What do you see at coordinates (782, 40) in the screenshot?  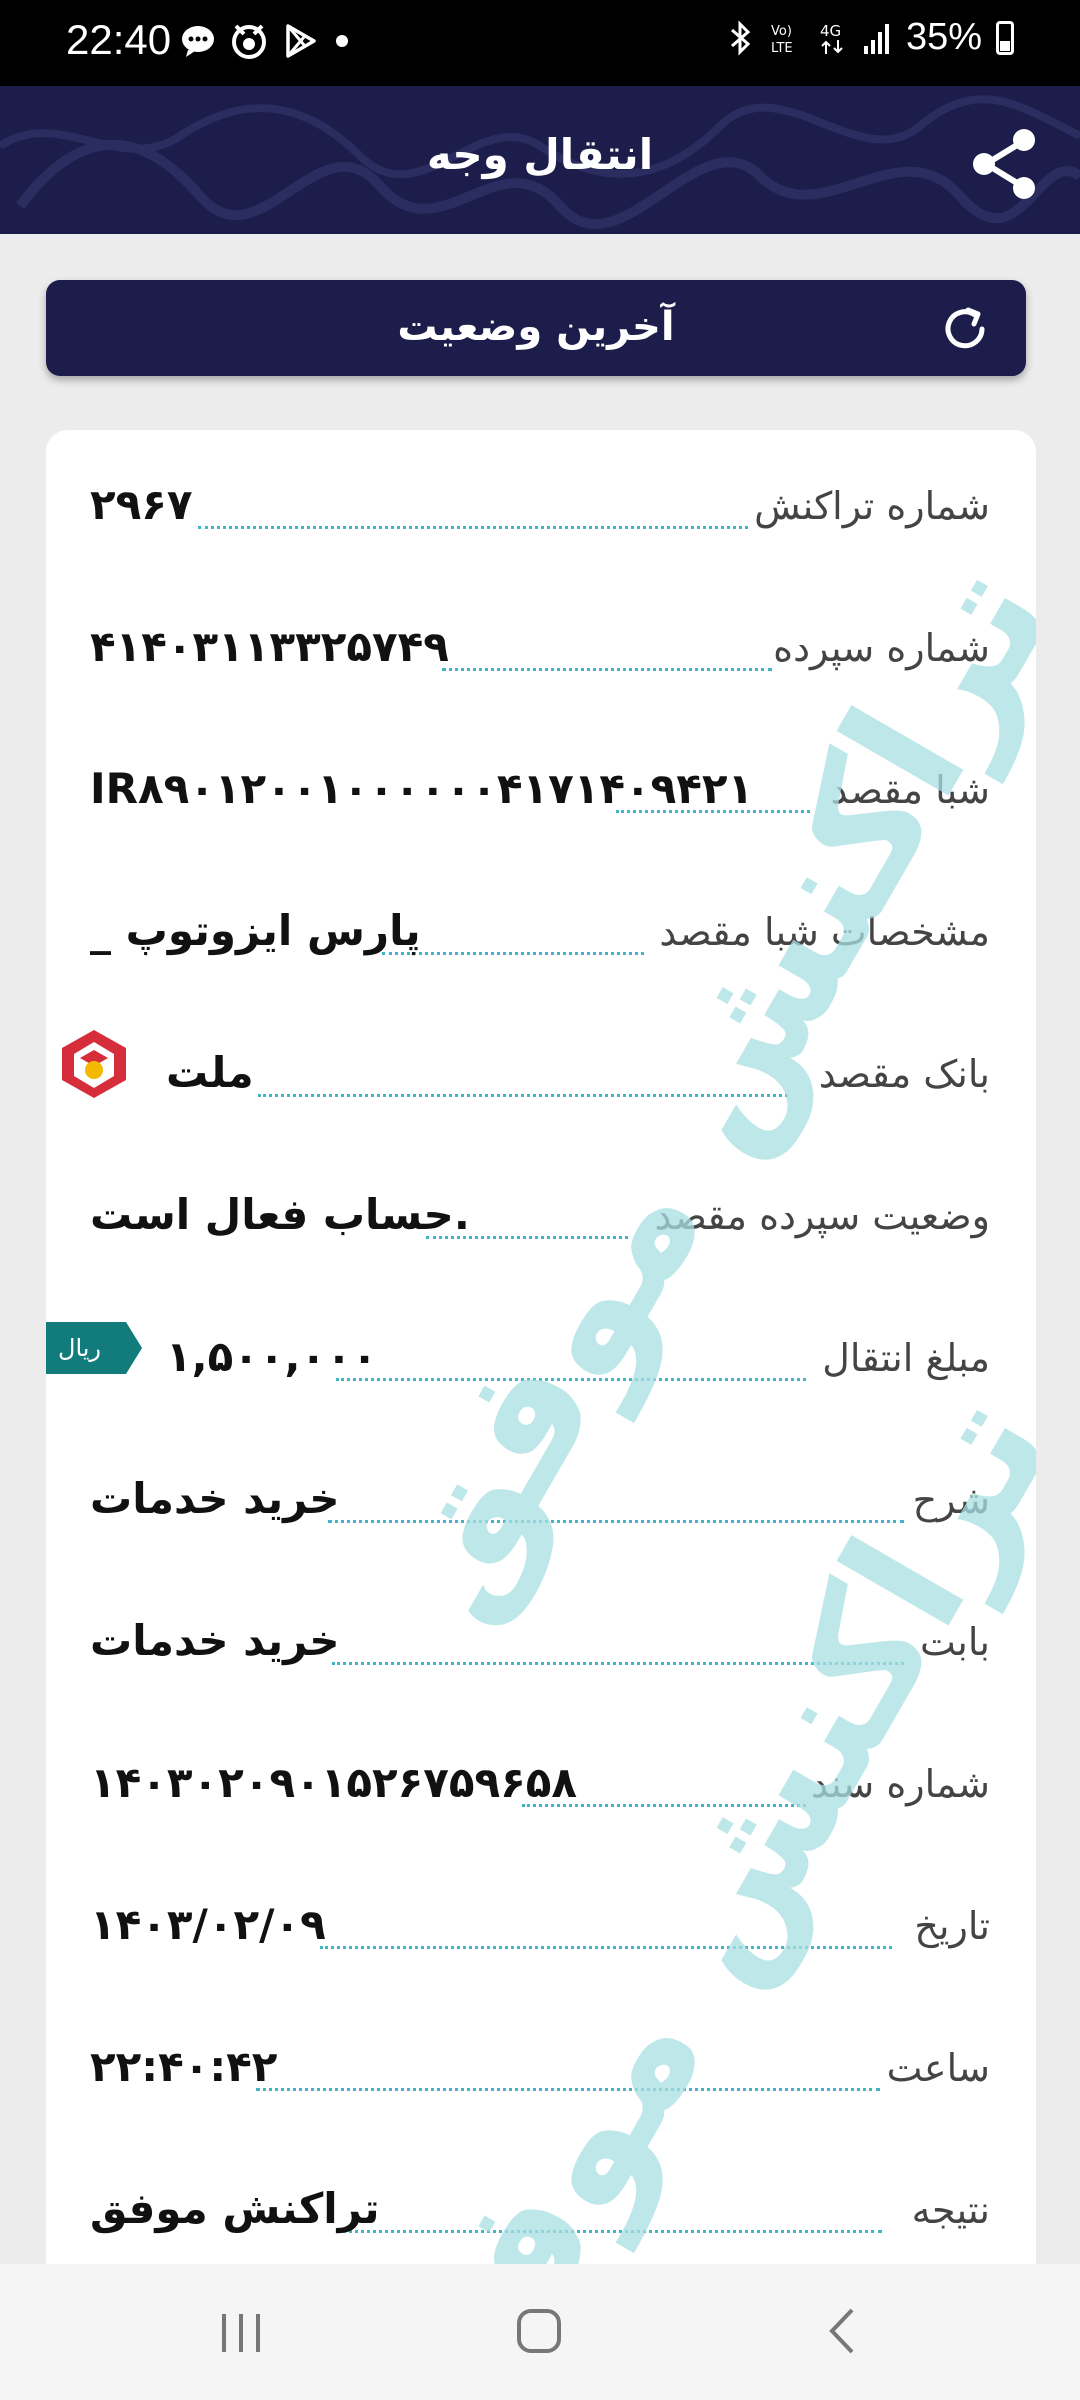 I see `volte-icon: Vo) LTE` at bounding box center [782, 40].